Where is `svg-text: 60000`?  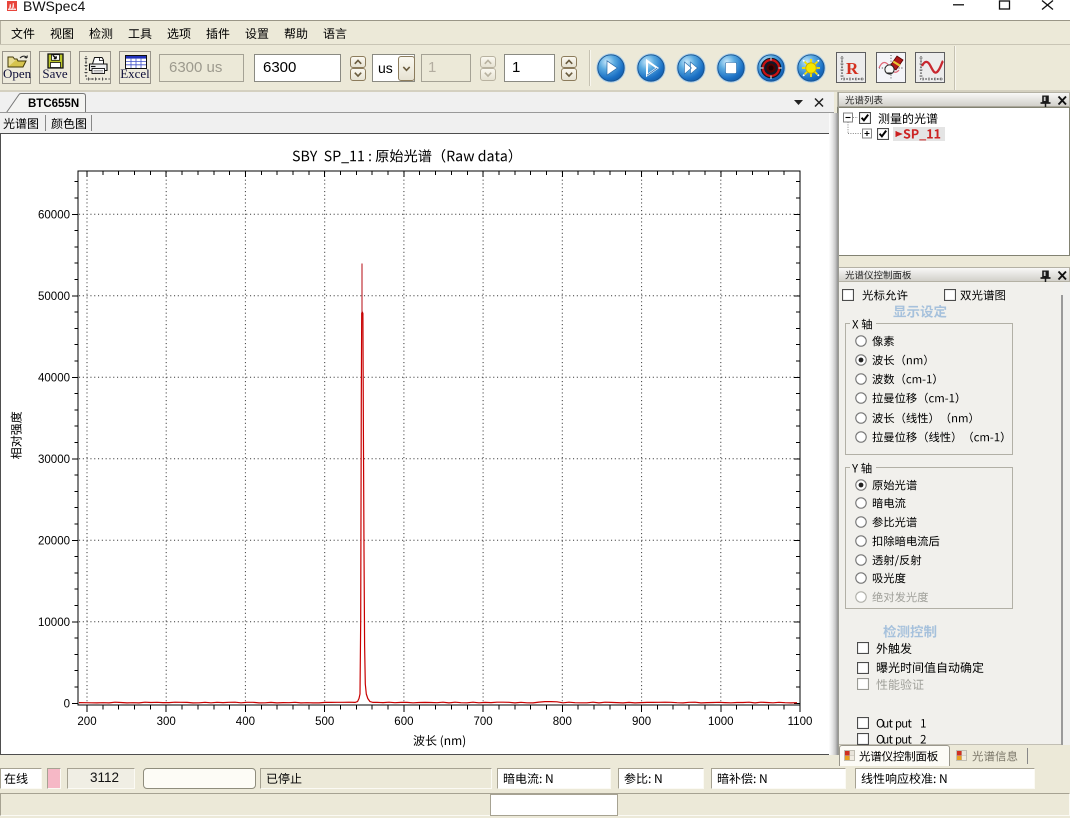
svg-text: 60000 is located at coordinates (54, 215).